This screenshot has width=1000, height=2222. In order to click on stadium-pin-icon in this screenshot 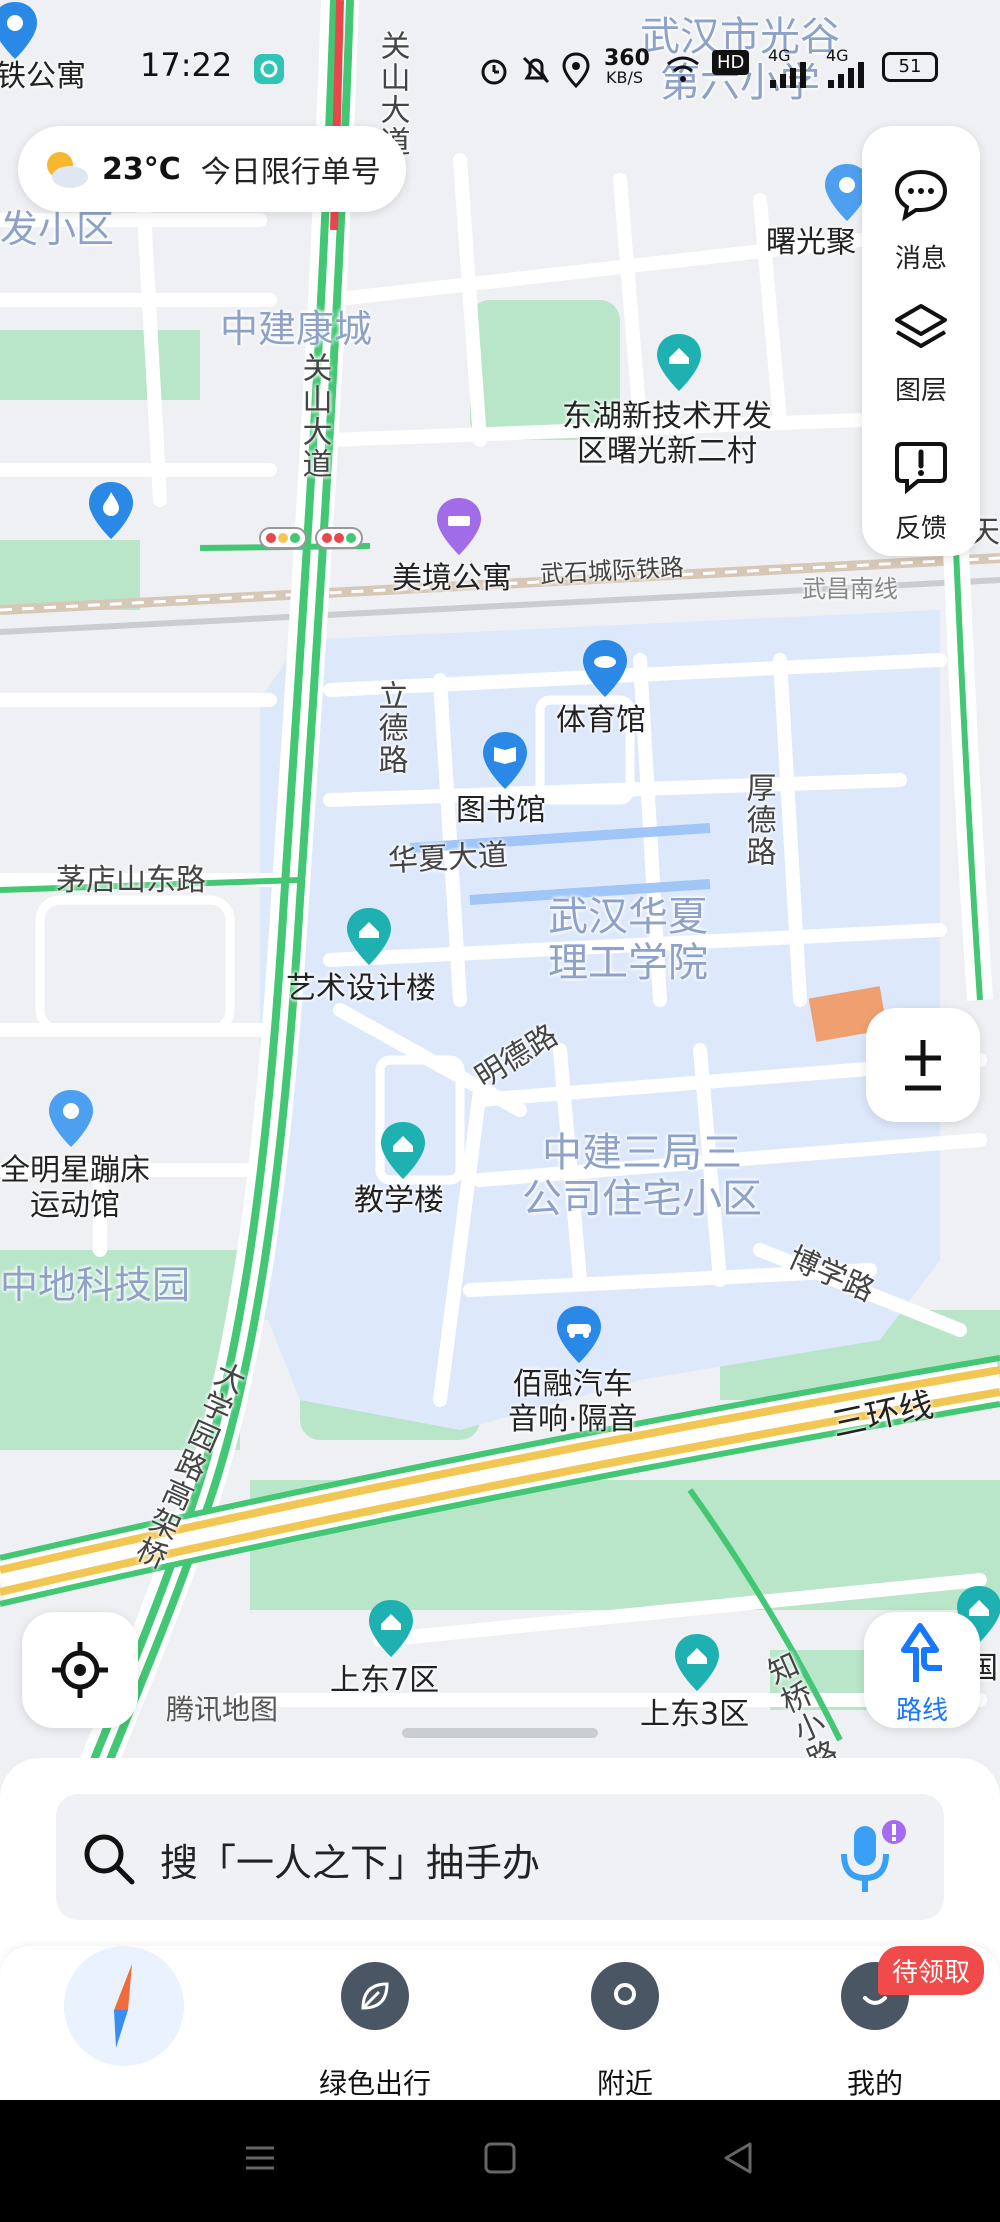, I will do `click(605, 668)`.